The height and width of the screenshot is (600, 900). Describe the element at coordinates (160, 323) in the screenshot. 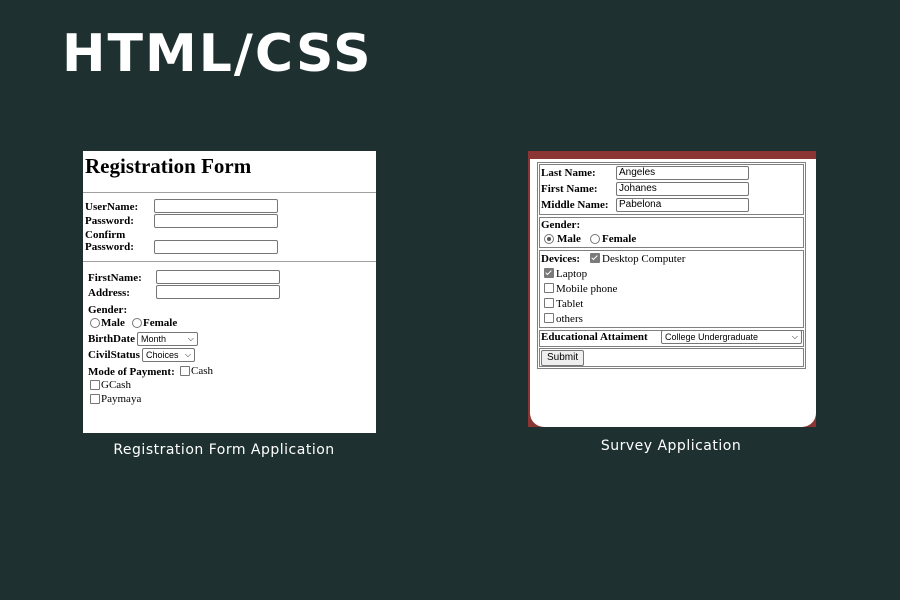

I see `female-label: Female` at that location.